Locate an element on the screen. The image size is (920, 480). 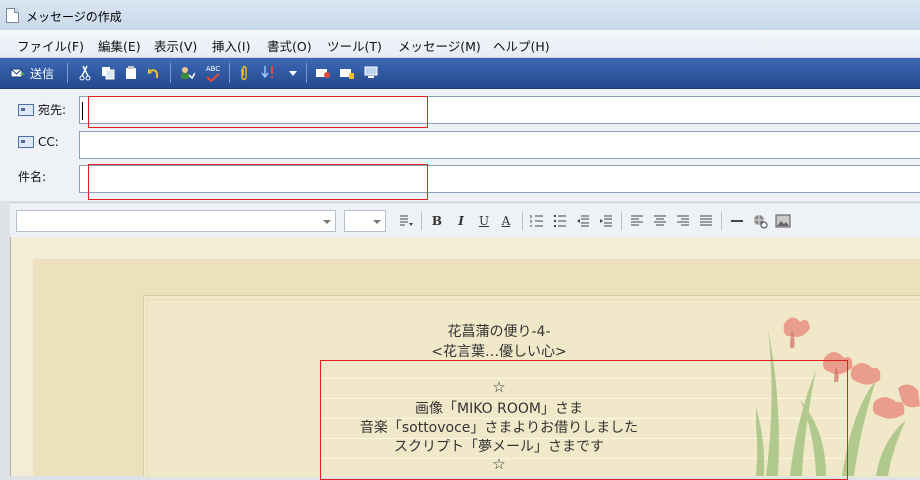
insert-picture-button is located at coordinates (783, 221).